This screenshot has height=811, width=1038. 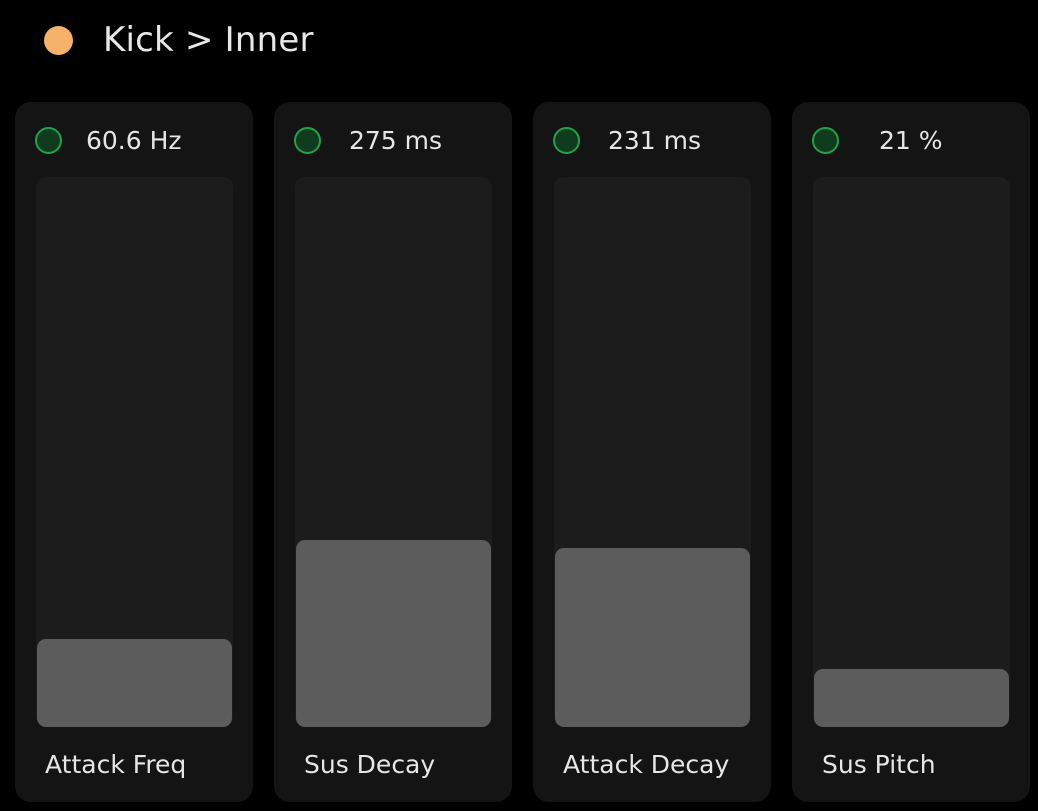 I want to click on page-title: Kick > Inner, so click(x=208, y=40).